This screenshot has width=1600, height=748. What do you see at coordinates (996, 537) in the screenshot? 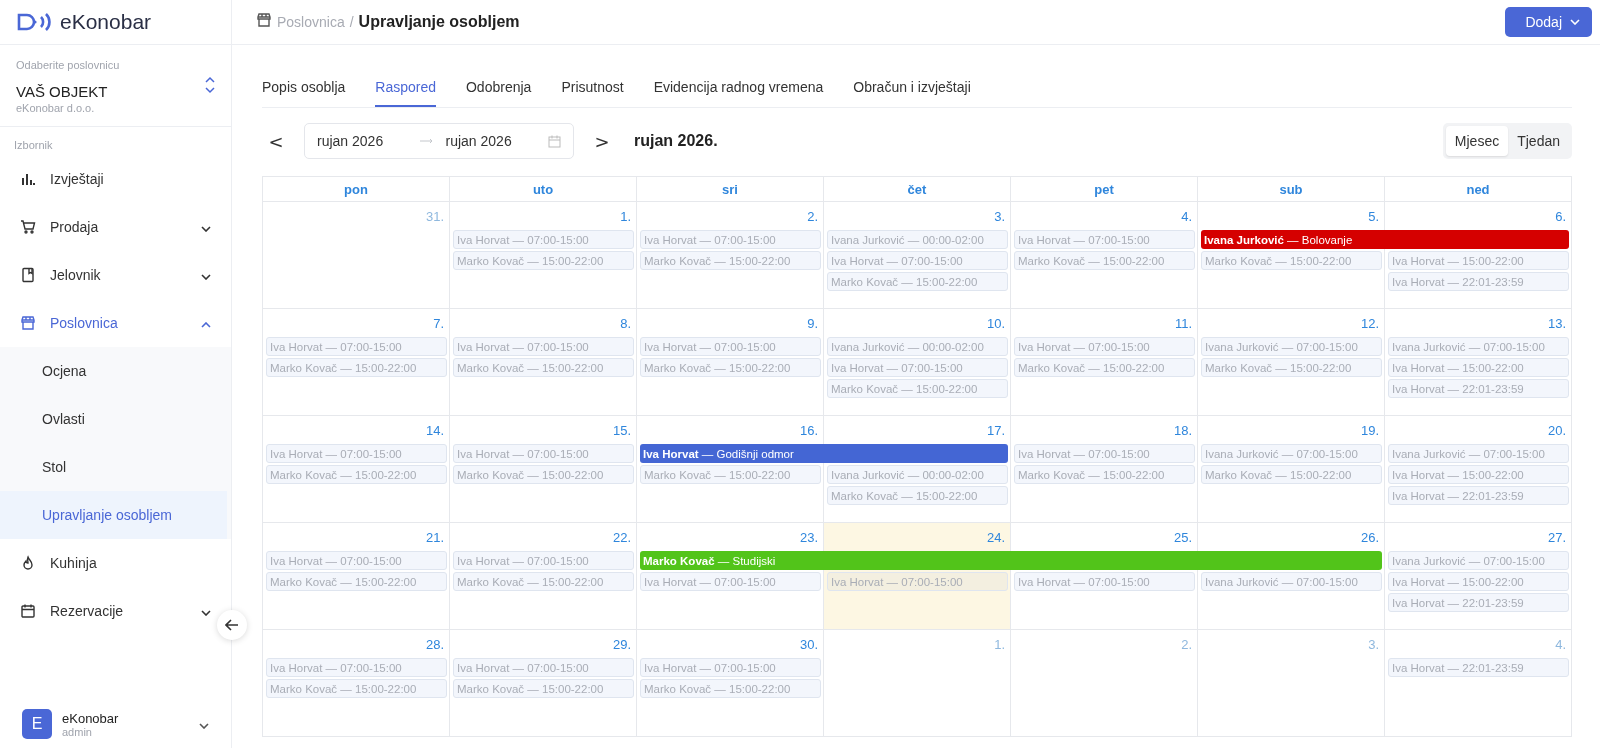
I see `day-number: 24.` at bounding box center [996, 537].